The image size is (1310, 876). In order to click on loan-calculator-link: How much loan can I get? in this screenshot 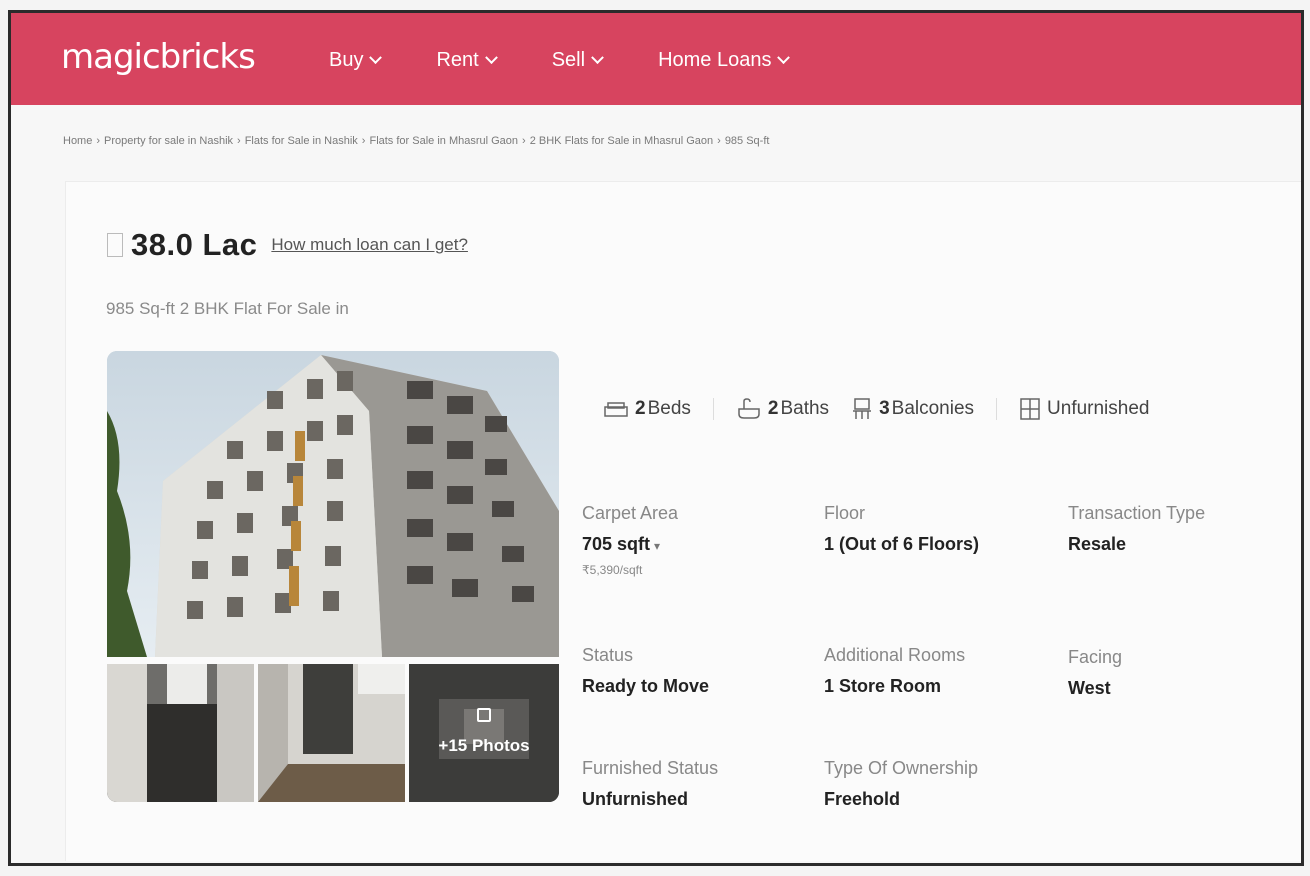, I will do `click(369, 245)`.